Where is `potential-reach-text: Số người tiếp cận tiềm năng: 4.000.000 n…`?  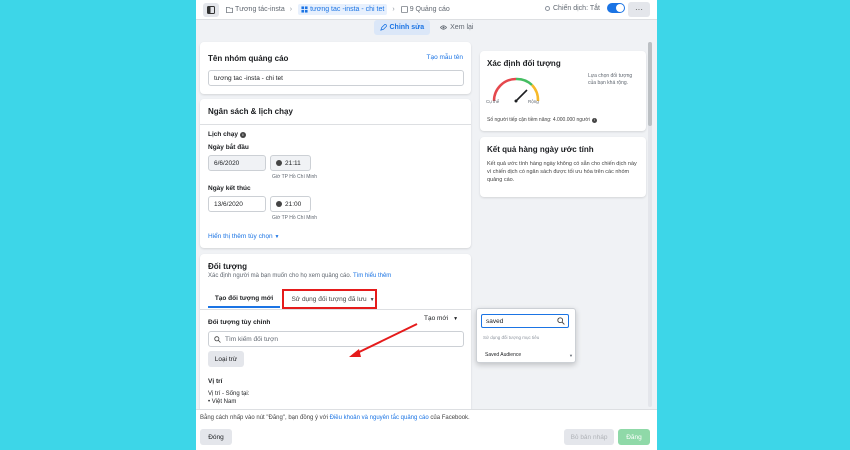 potential-reach-text: Số người tiếp cận tiềm năng: 4.000.000 n… is located at coordinates (538, 120).